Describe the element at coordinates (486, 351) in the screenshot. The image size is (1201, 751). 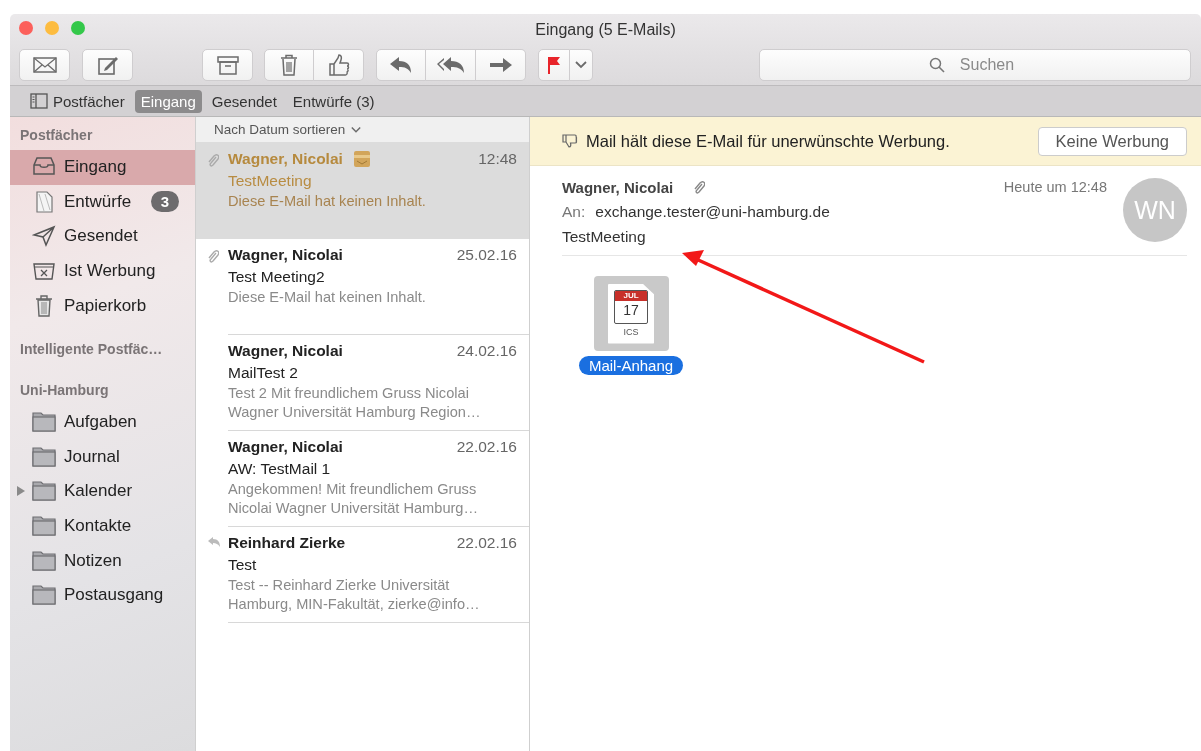
I see `message-date: 24.02.16` at that location.